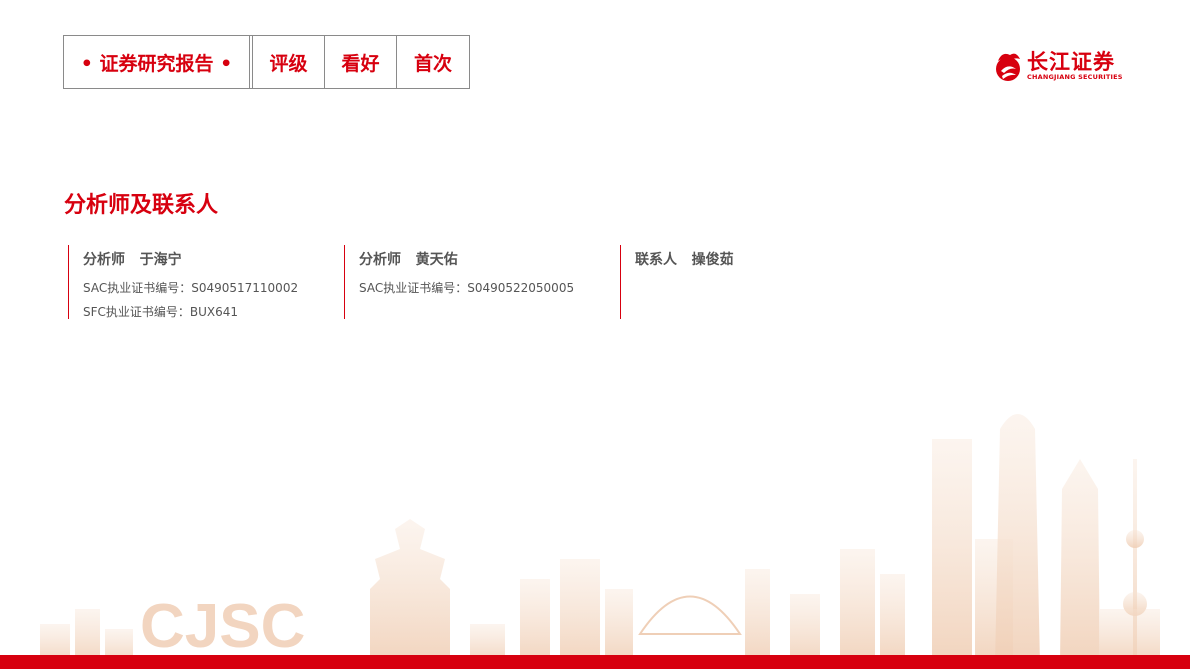 The height and width of the screenshot is (669, 1190). Describe the element at coordinates (720, 282) in the screenshot. I see `contact-card: 联系人 操俊茹` at that location.